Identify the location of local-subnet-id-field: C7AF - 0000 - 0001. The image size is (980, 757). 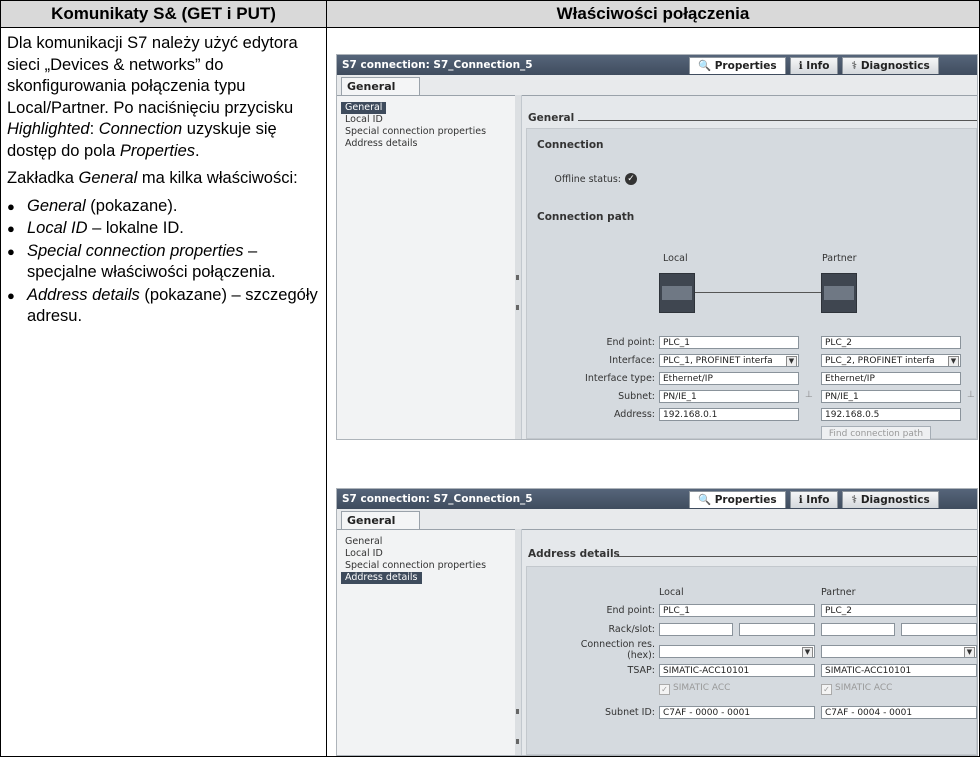
(737, 712).